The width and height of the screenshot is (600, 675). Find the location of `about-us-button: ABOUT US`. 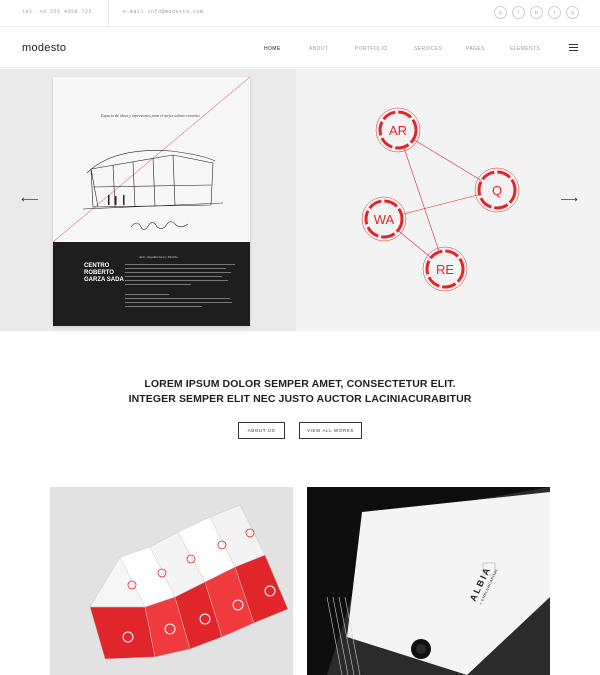

about-us-button: ABOUT US is located at coordinates (261, 431).